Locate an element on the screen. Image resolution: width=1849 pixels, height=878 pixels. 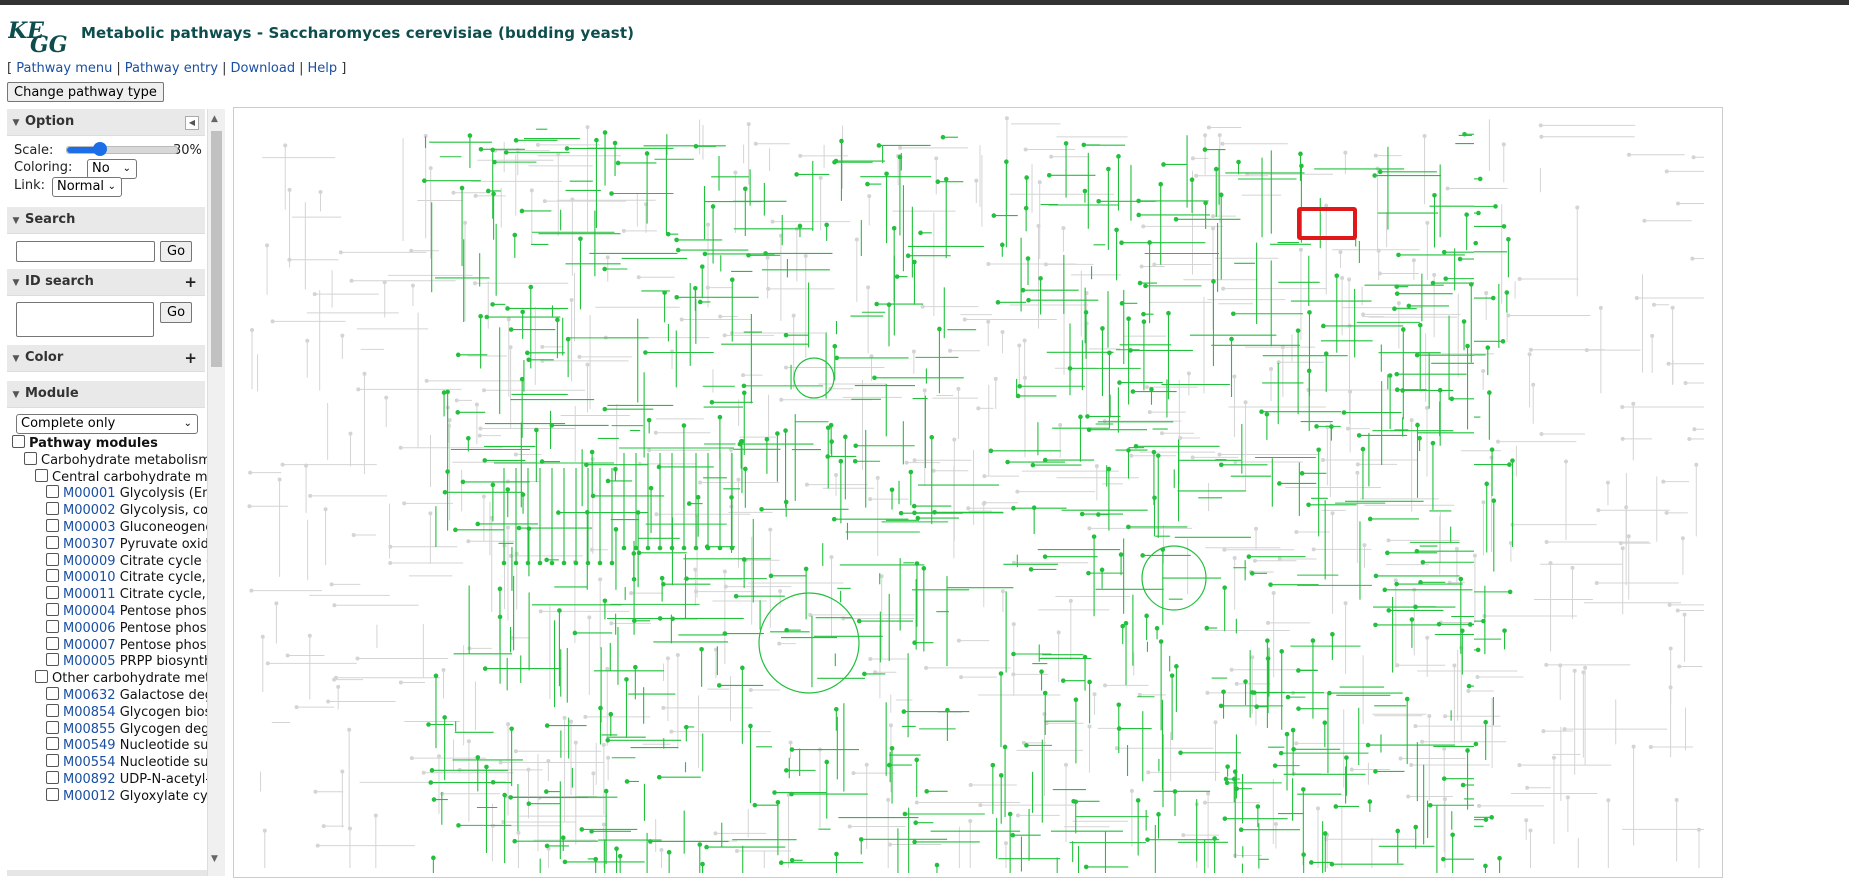
scrollbar-thumb is located at coordinates (216, 249).